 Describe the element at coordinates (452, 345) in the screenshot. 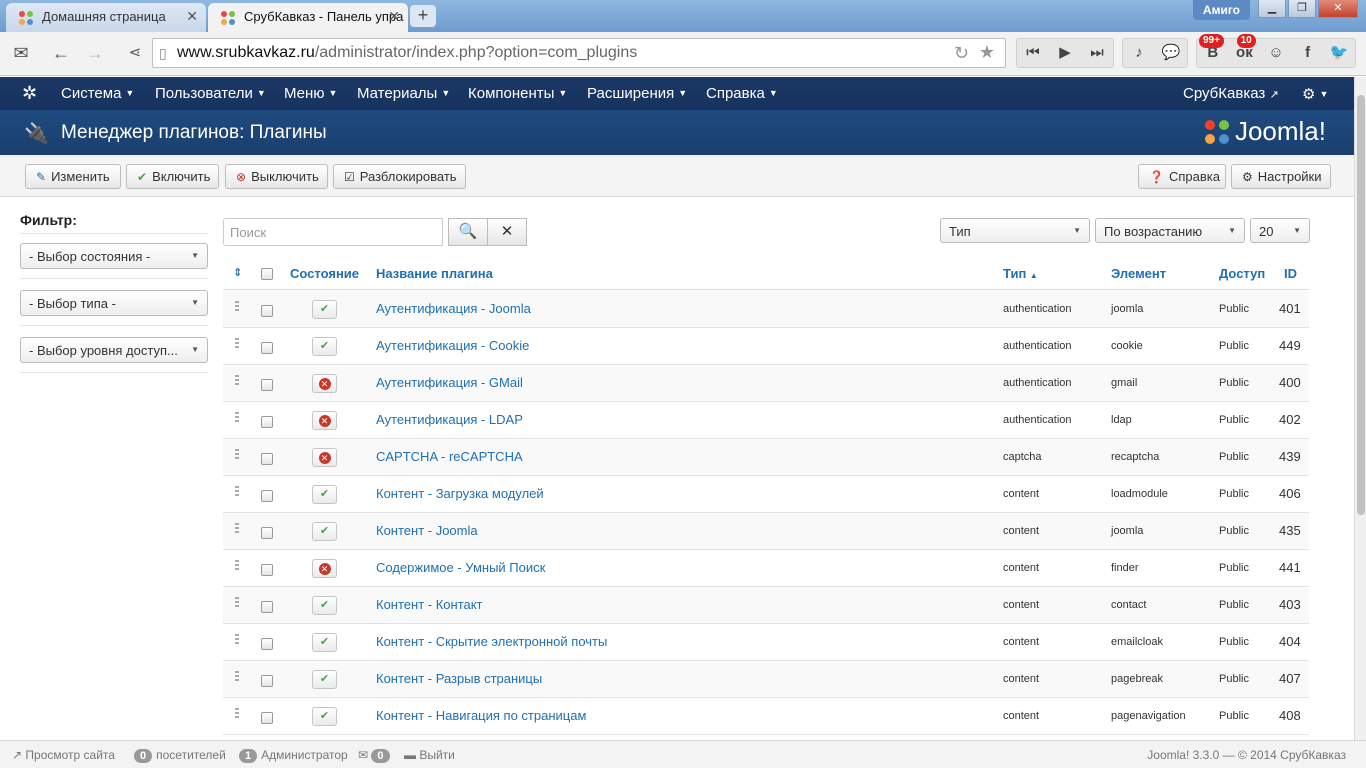

I see `plugin-name-link: Аутентификация - Cookie` at that location.